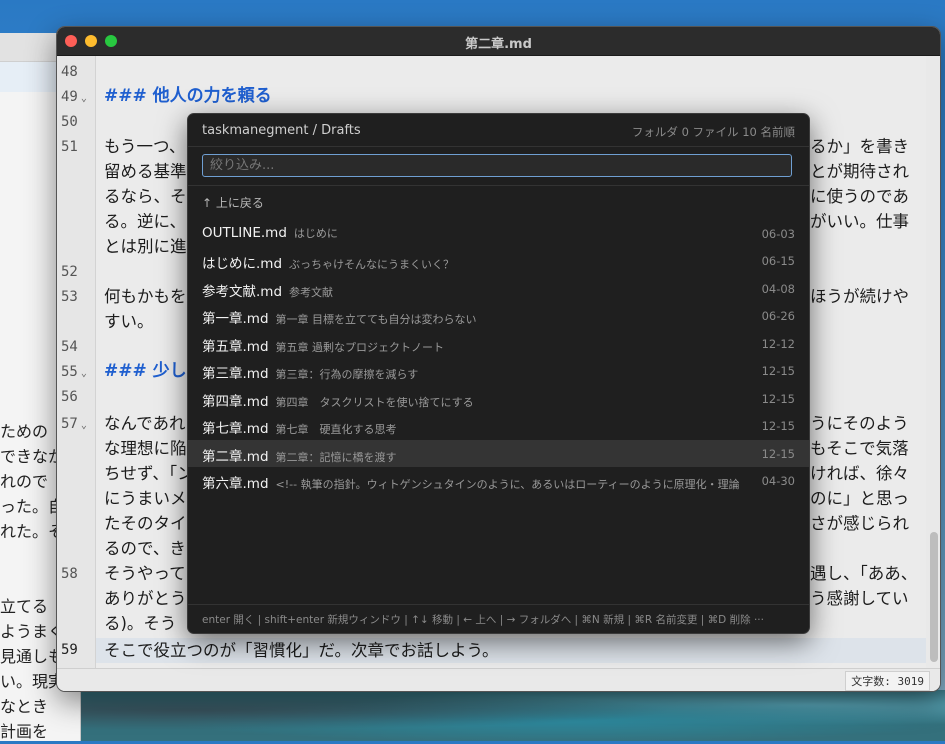 This screenshot has width=945, height=744. What do you see at coordinates (498, 343) in the screenshot?
I see `file-row: 第五章.md 第五章 過剰なプロジェクトノート 12-12` at bounding box center [498, 343].